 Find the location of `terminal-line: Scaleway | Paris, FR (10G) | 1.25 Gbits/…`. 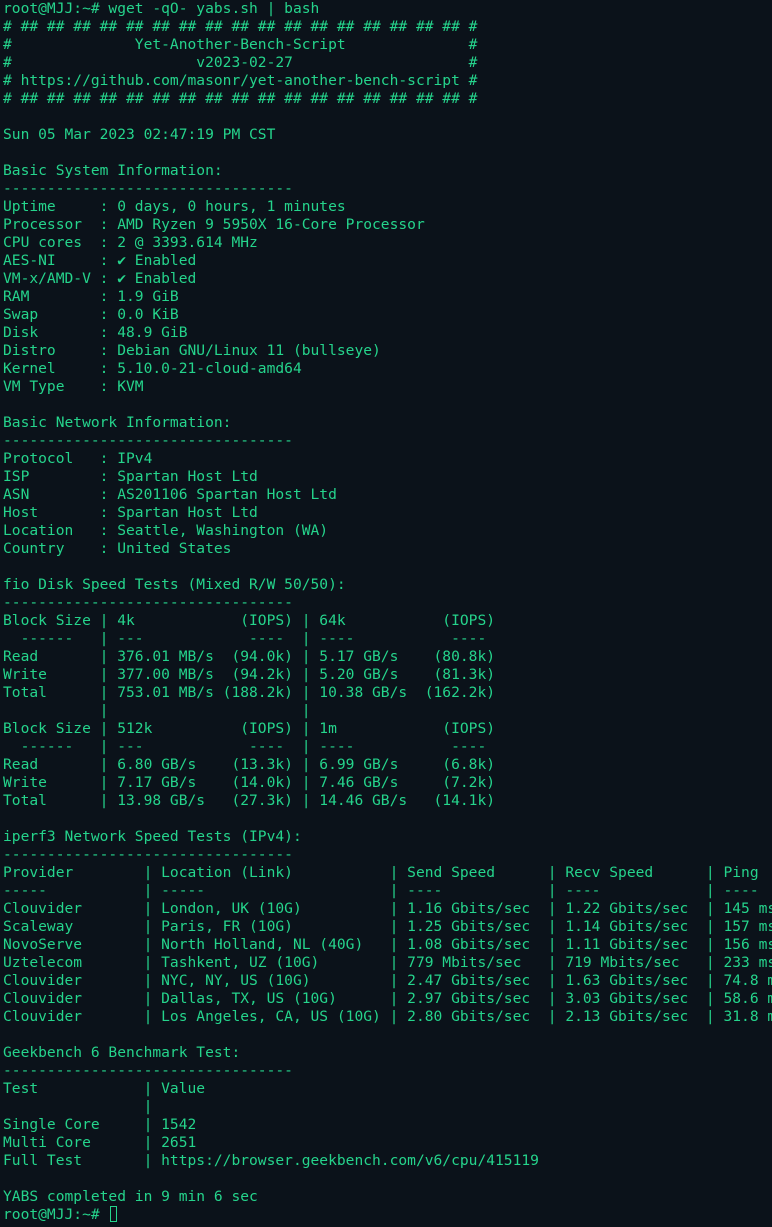

terminal-line: Scaleway | Paris, FR (10G) | 1.25 Gbits/… is located at coordinates (387, 926).